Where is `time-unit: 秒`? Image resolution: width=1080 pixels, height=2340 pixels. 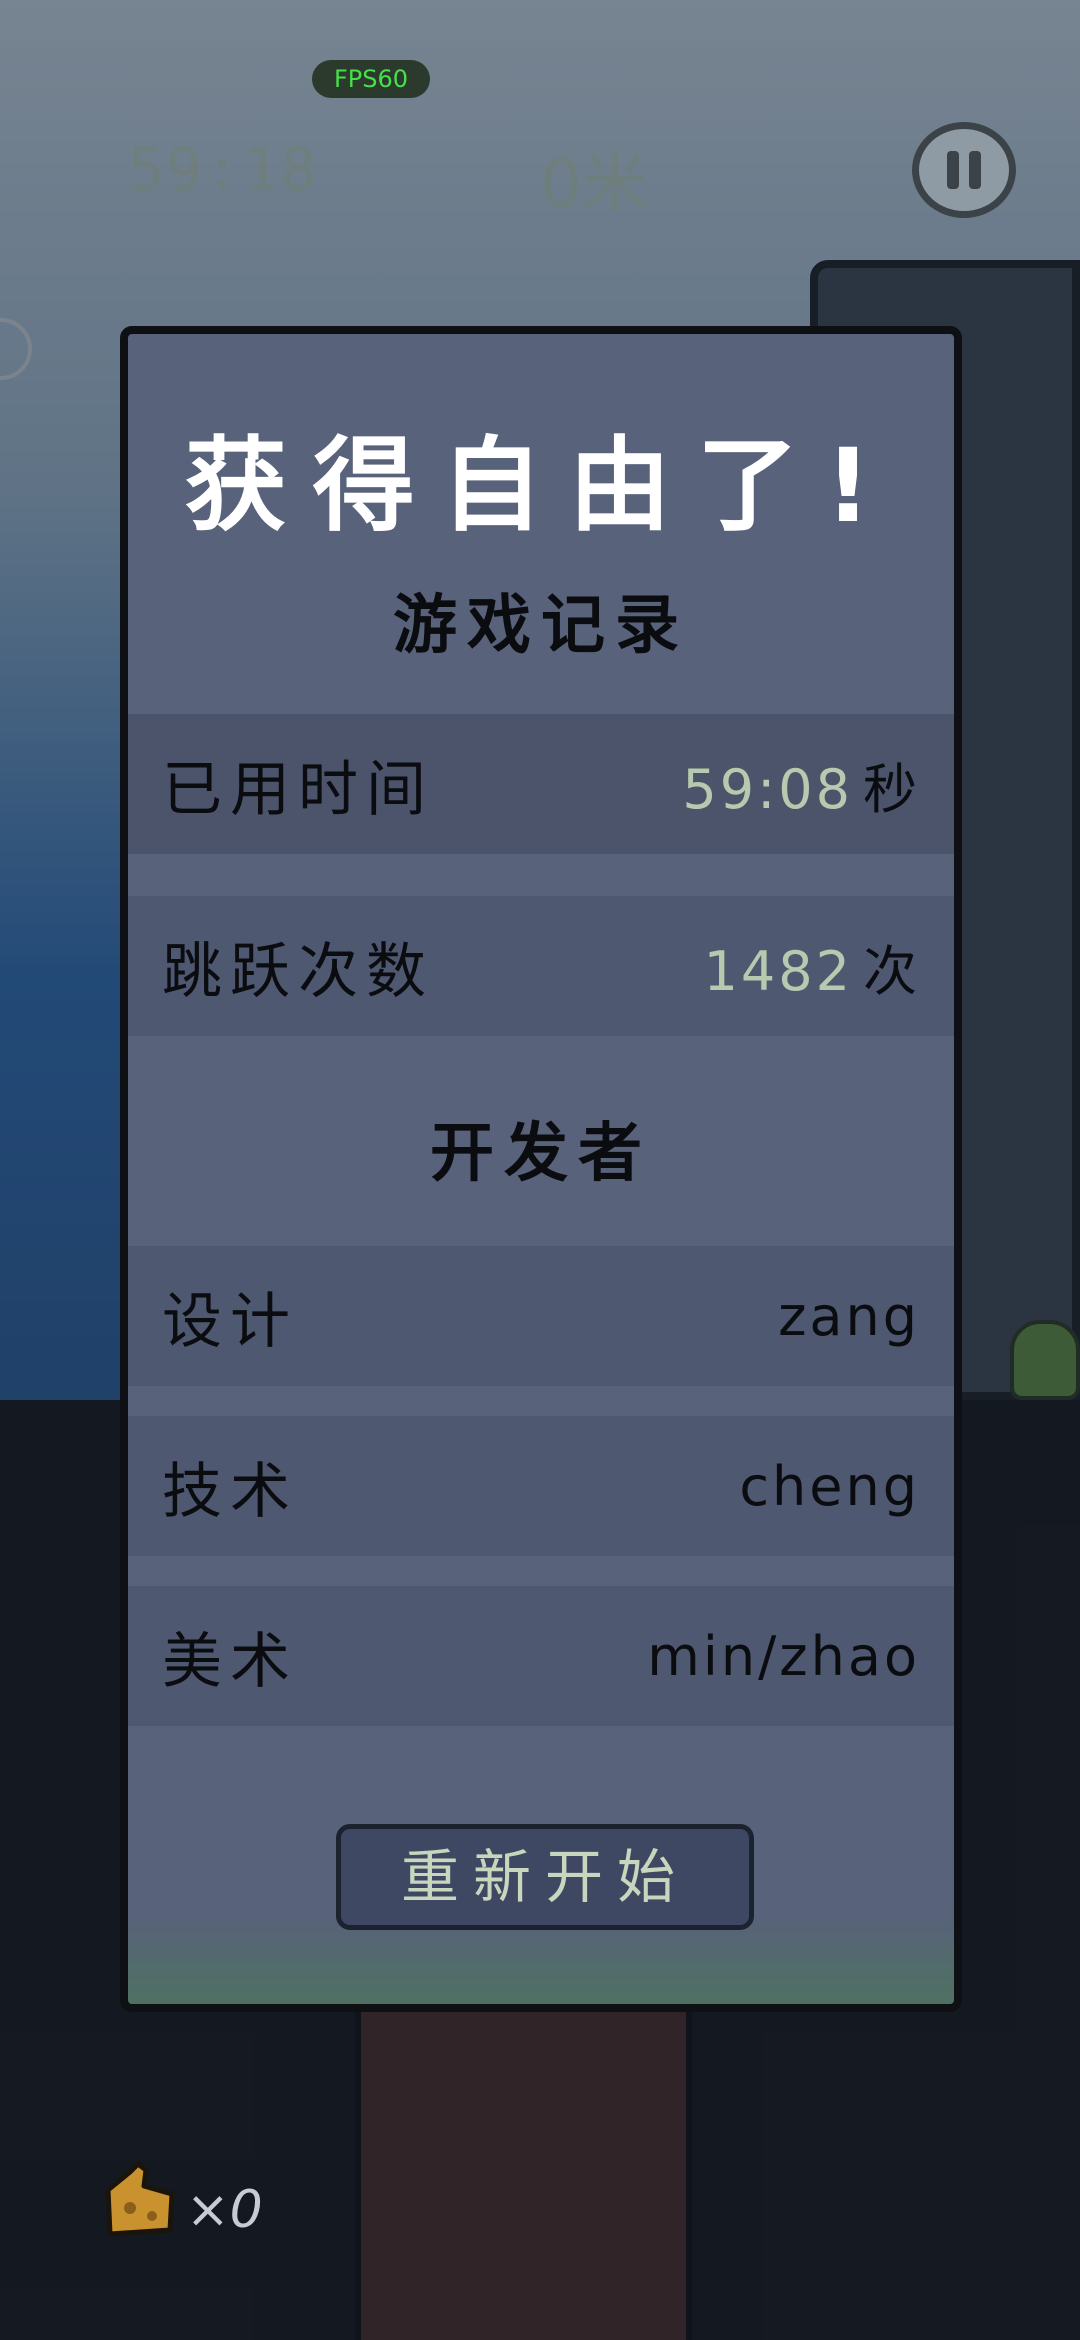
time-unit: 秒 is located at coordinates (891, 789).